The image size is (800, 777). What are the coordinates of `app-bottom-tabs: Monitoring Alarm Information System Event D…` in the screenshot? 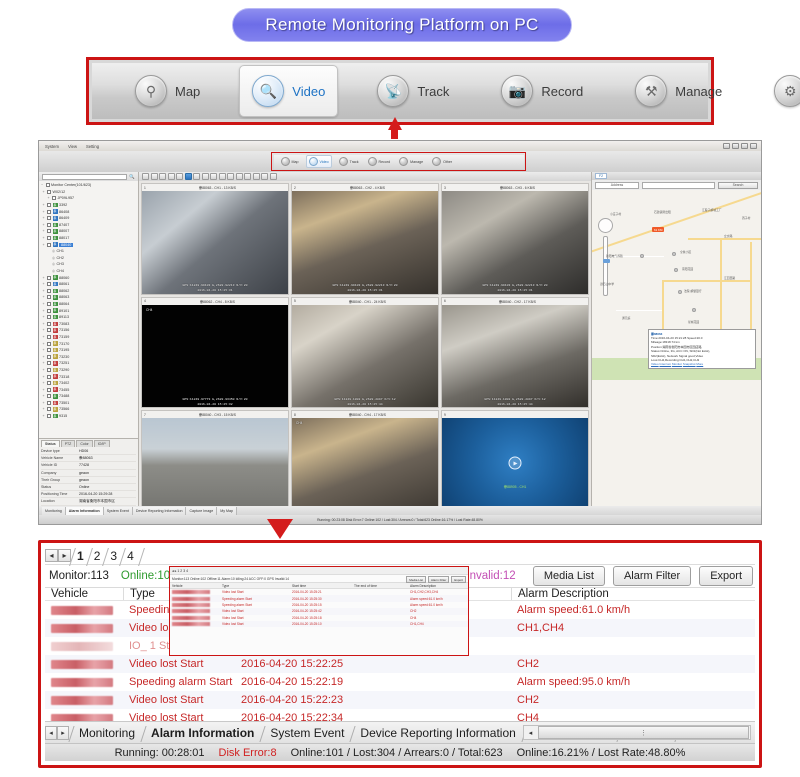 It's located at (400, 510).